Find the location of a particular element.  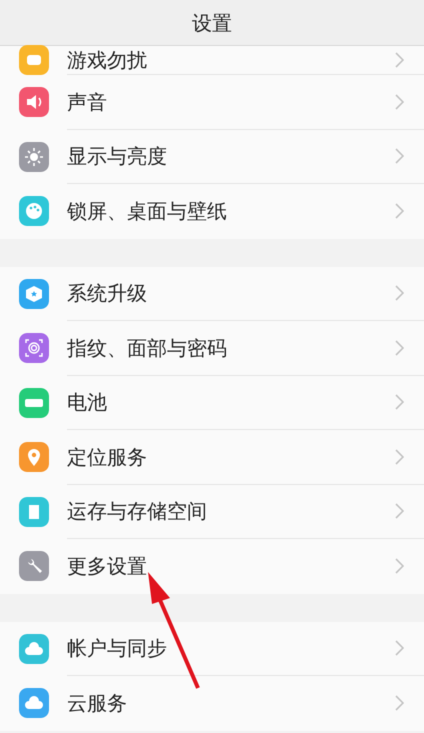

settings-row: 运存与存储空间 is located at coordinates (212, 511).